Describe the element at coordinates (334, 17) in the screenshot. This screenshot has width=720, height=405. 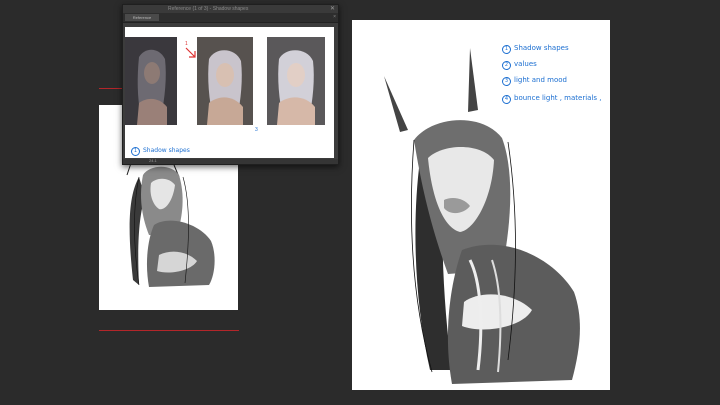
I see `tab-close-icon: ×` at that location.